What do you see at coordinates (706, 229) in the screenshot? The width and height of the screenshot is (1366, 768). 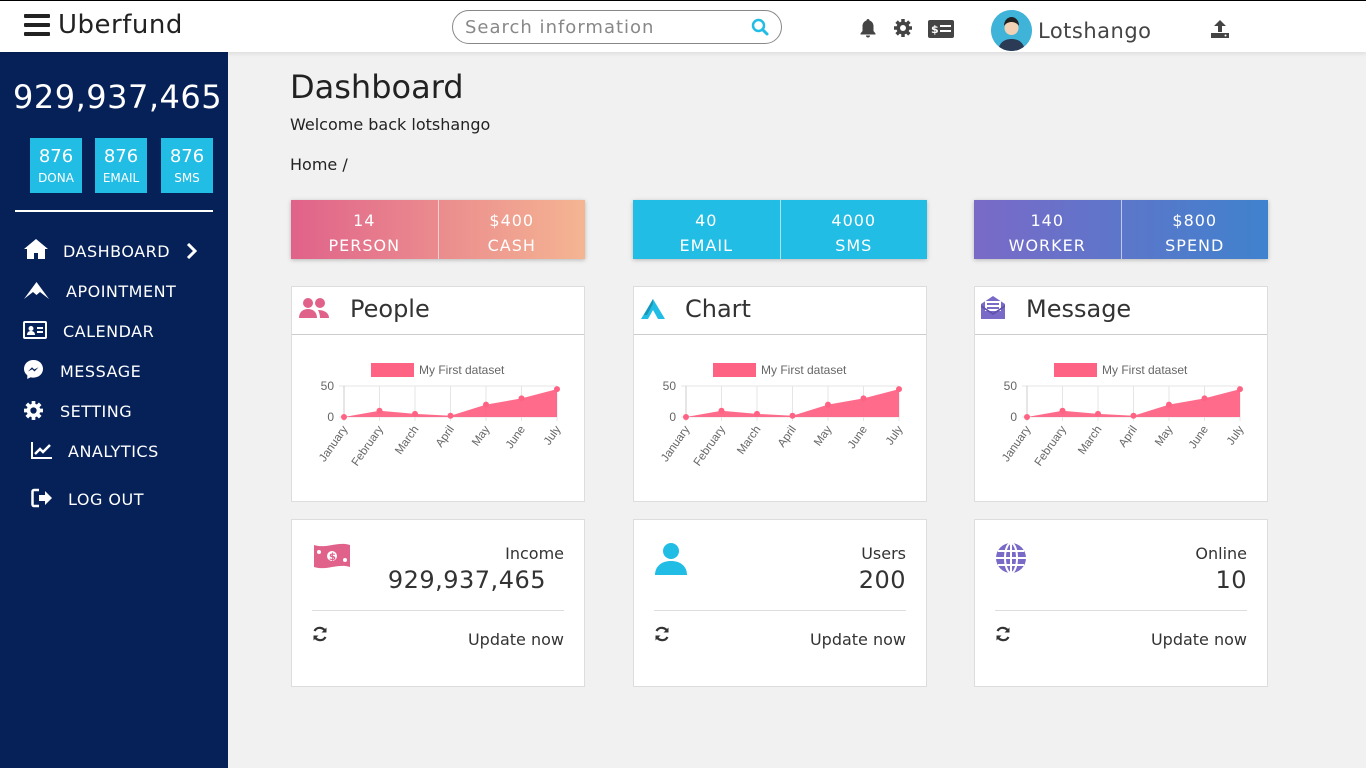 I see `stat-email: 40 EMAIL` at bounding box center [706, 229].